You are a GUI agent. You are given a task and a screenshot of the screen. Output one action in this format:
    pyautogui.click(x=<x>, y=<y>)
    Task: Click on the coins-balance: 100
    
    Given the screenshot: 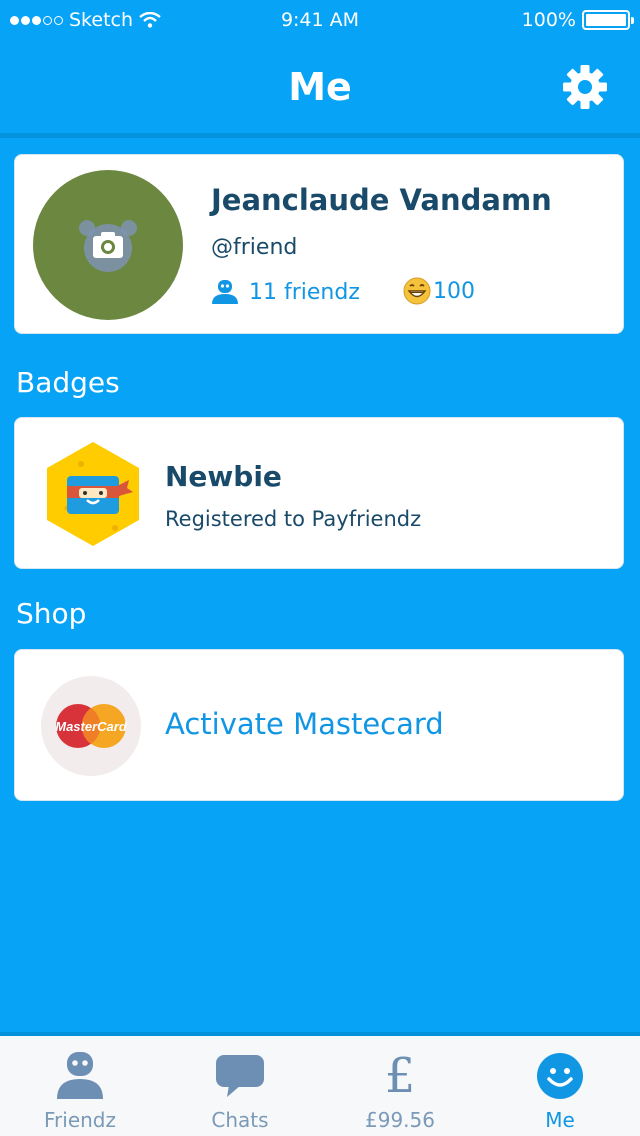 What is the action you would take?
    pyautogui.click(x=439, y=291)
    